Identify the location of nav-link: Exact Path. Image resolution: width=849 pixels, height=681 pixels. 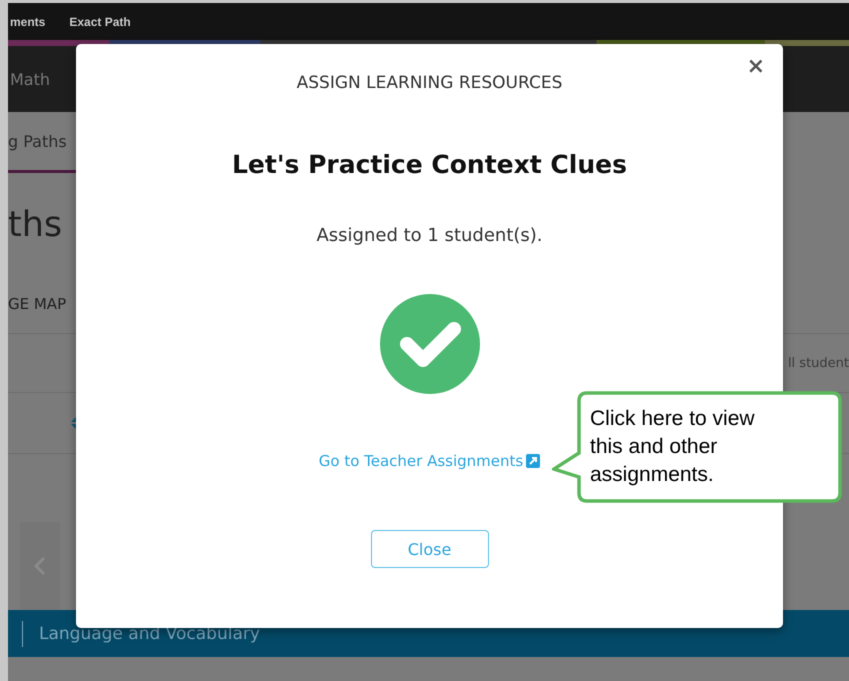
(100, 21).